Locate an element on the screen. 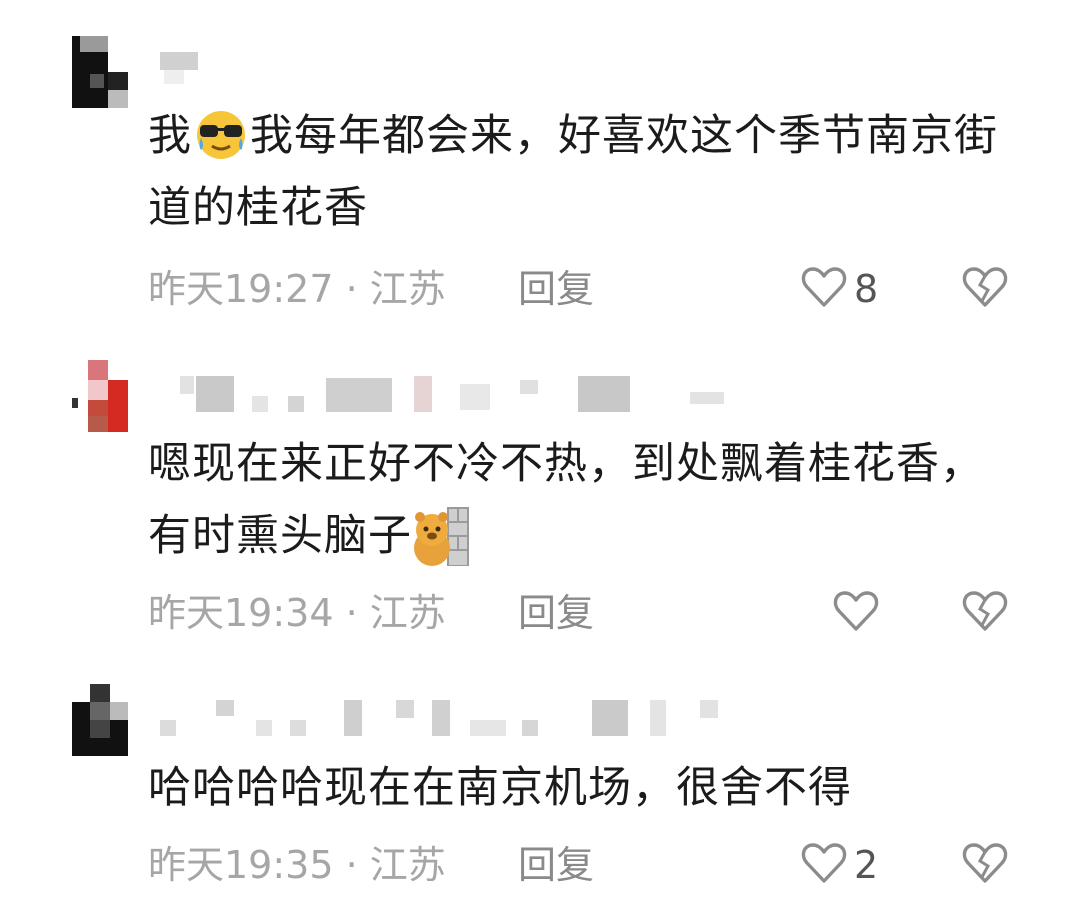 This screenshot has width=1074, height=919. like-button: 2 is located at coordinates (839, 865).